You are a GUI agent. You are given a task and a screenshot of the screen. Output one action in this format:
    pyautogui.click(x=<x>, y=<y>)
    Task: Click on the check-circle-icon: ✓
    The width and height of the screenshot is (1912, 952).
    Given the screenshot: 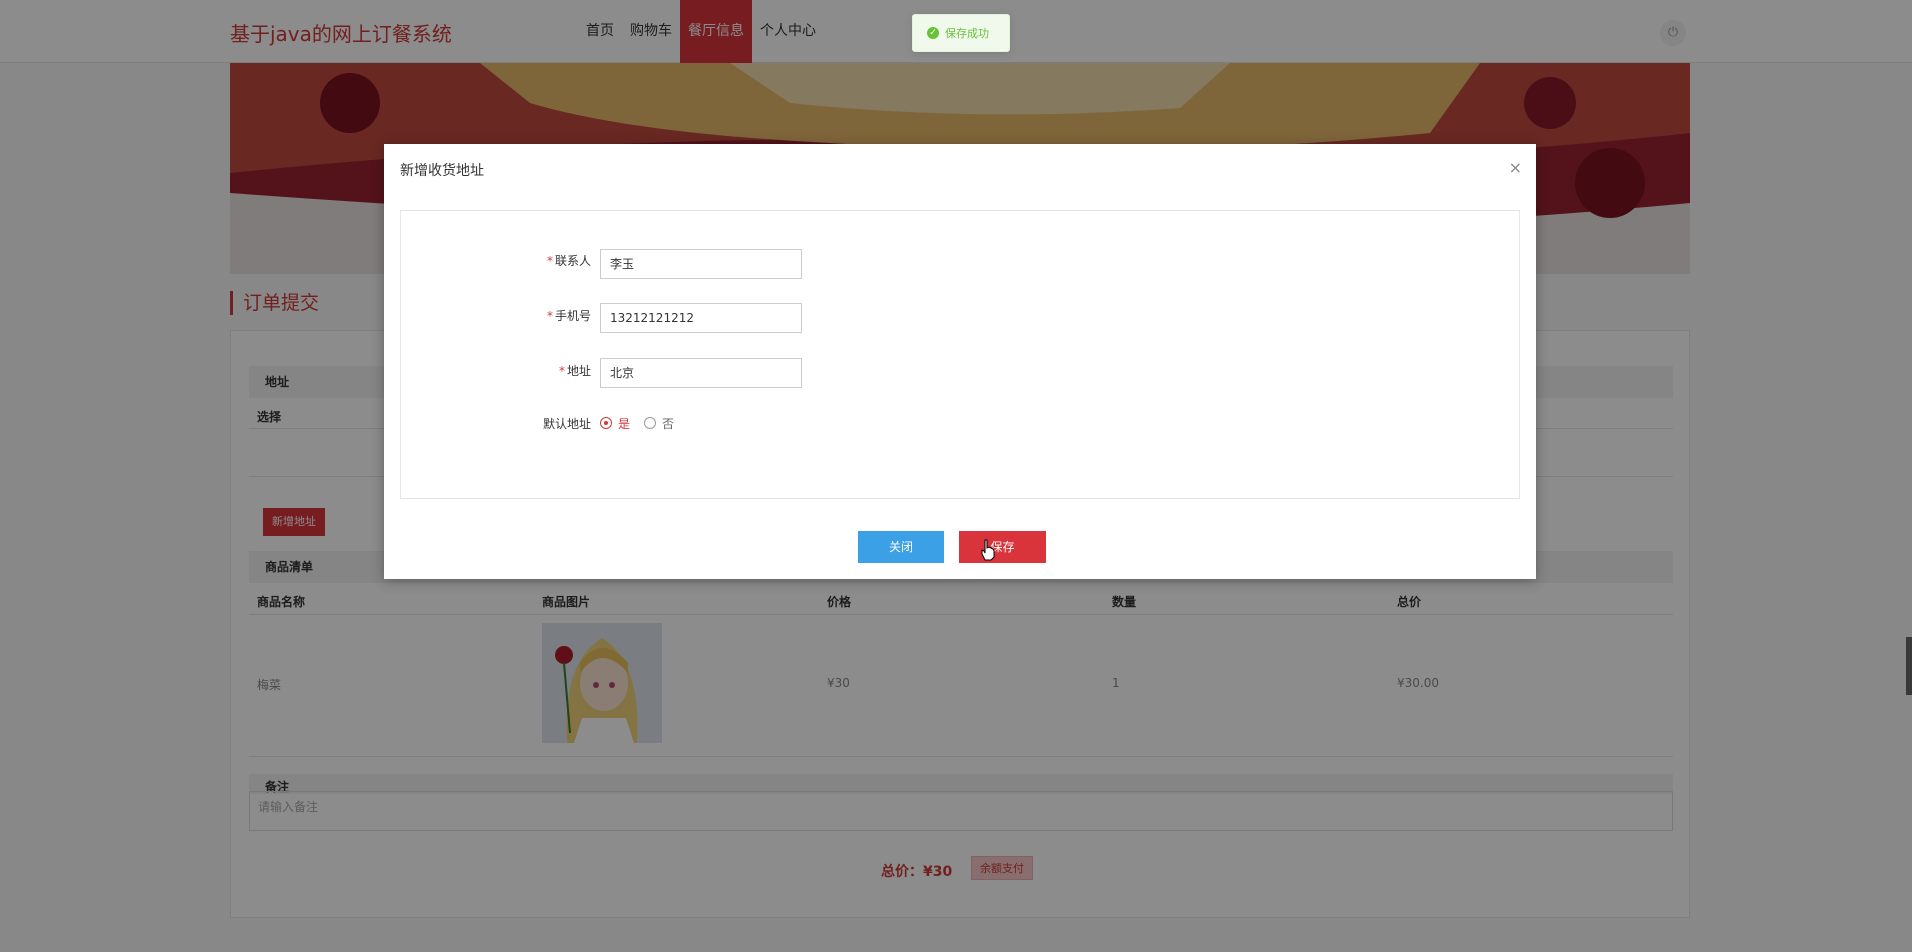 What is the action you would take?
    pyautogui.click(x=933, y=33)
    